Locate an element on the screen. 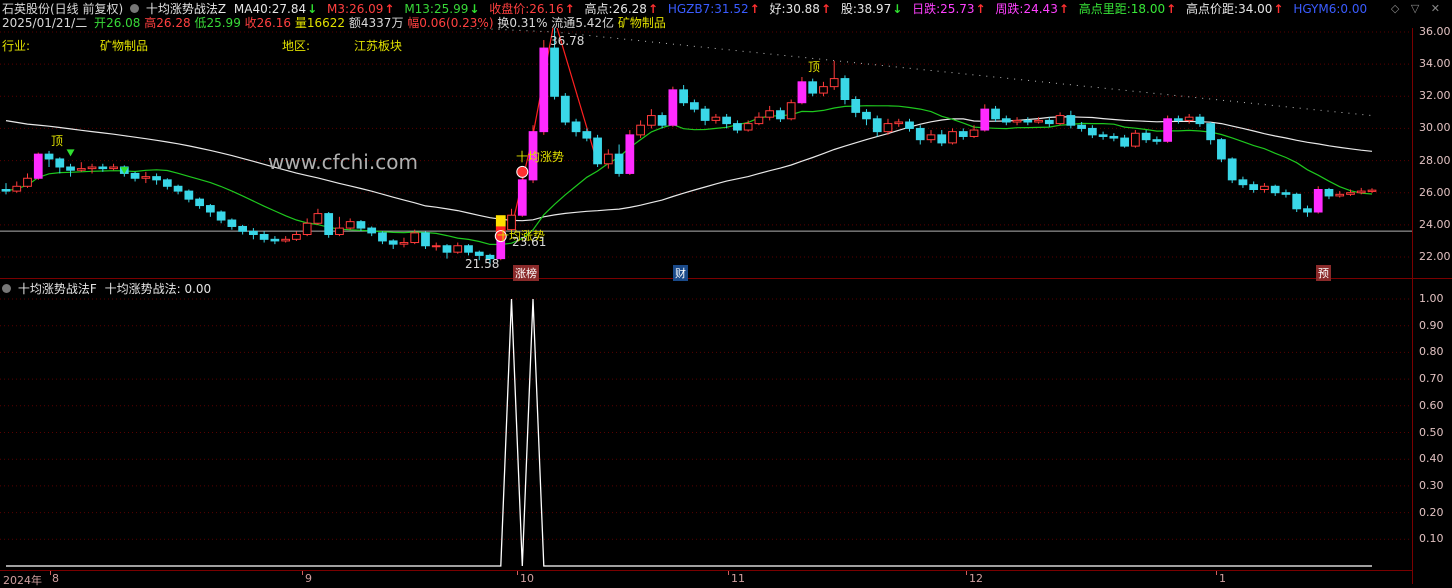 Image resolution: width=1452 pixels, height=588 pixels. gu-label: 股: is located at coordinates (848, 9).